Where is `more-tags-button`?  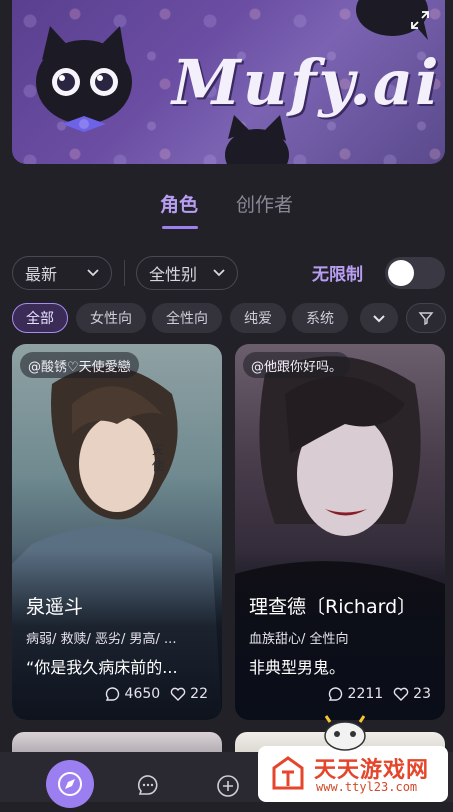
more-tags-button is located at coordinates (379, 318).